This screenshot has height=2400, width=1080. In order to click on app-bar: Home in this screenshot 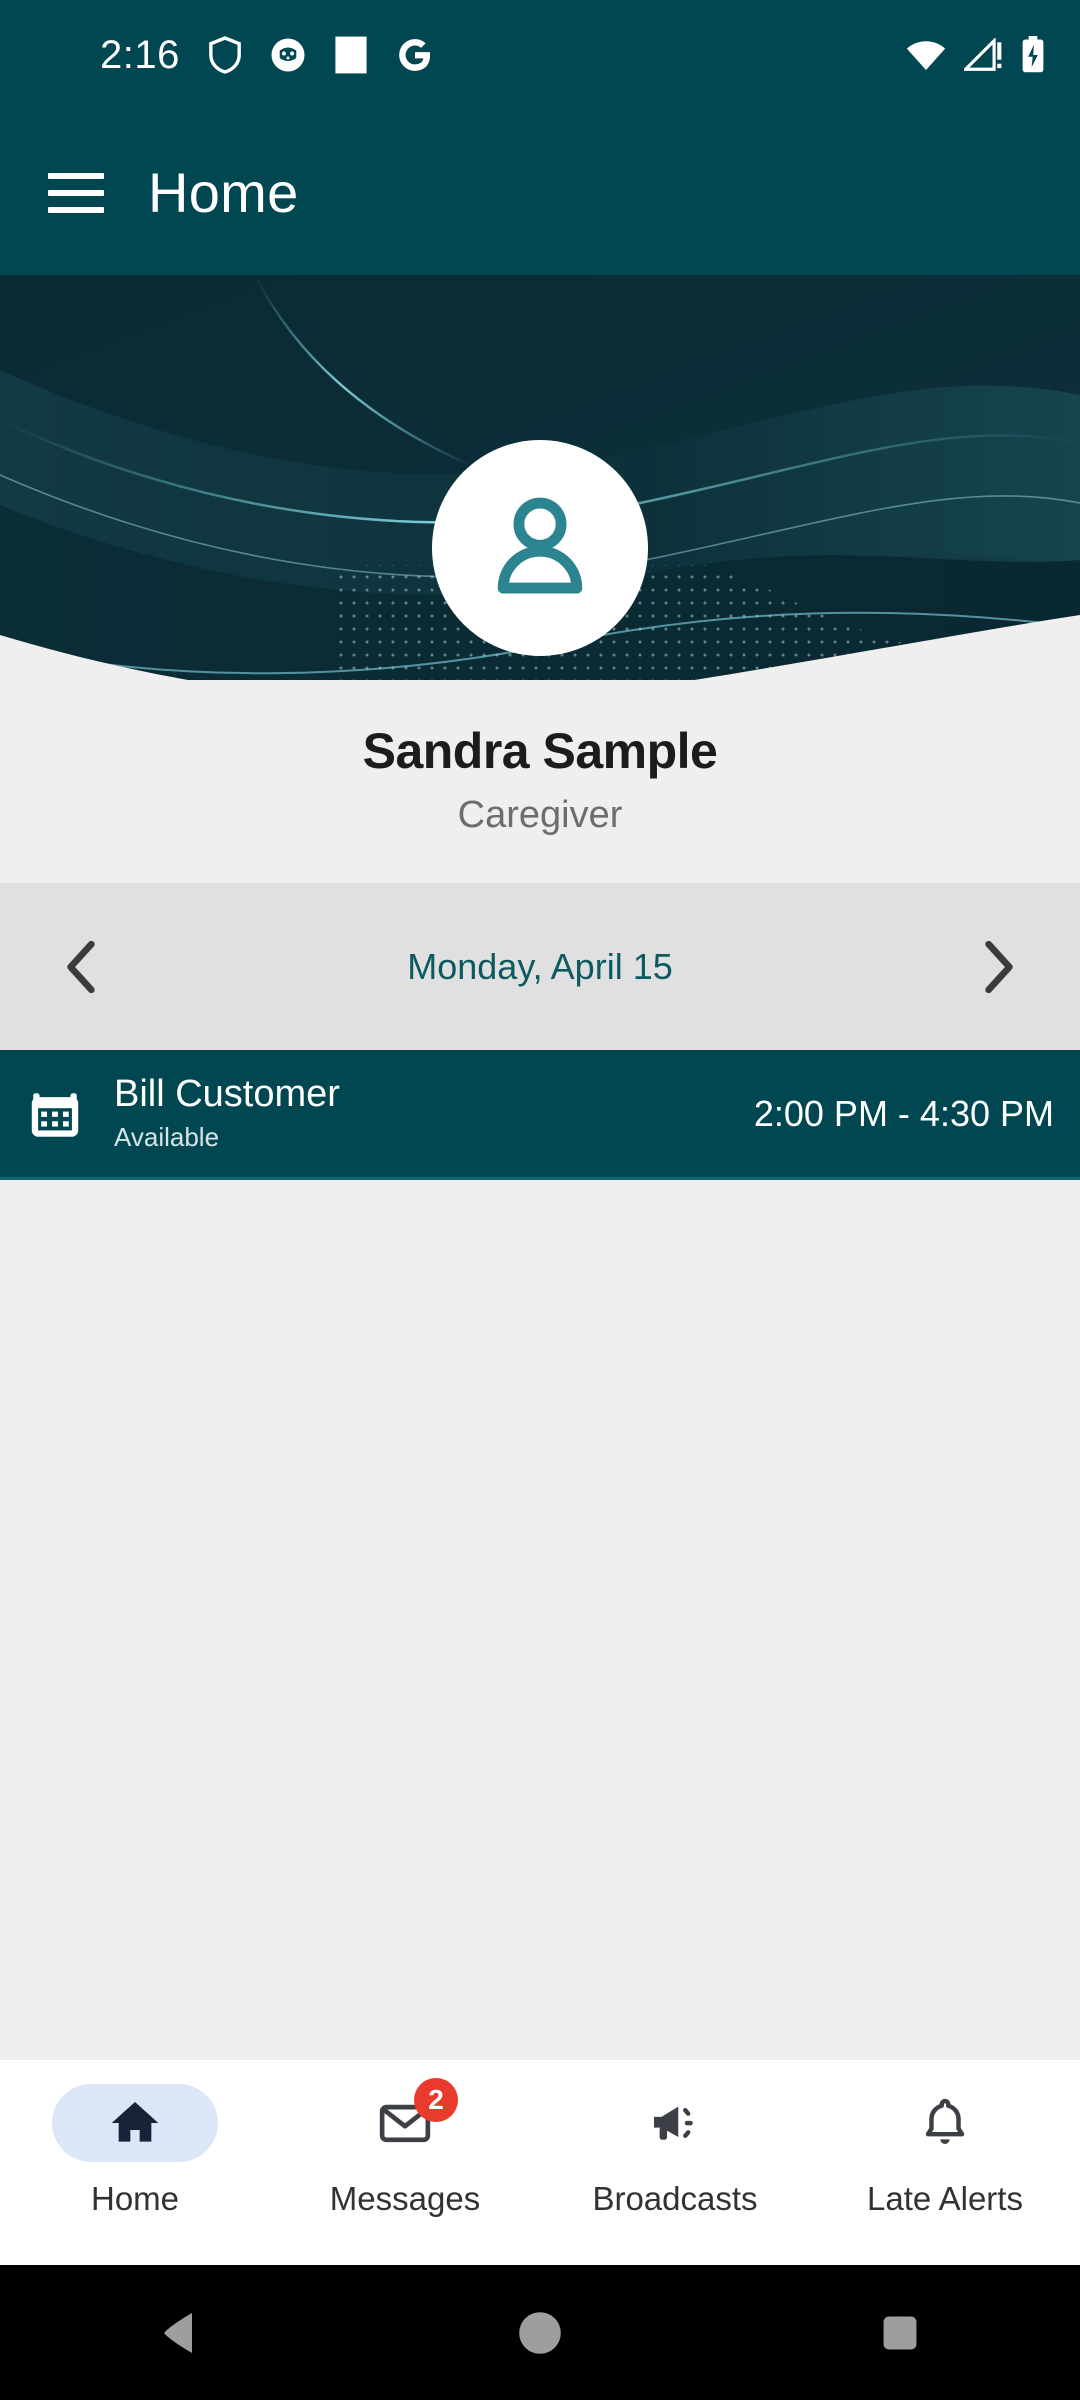, I will do `click(540, 192)`.